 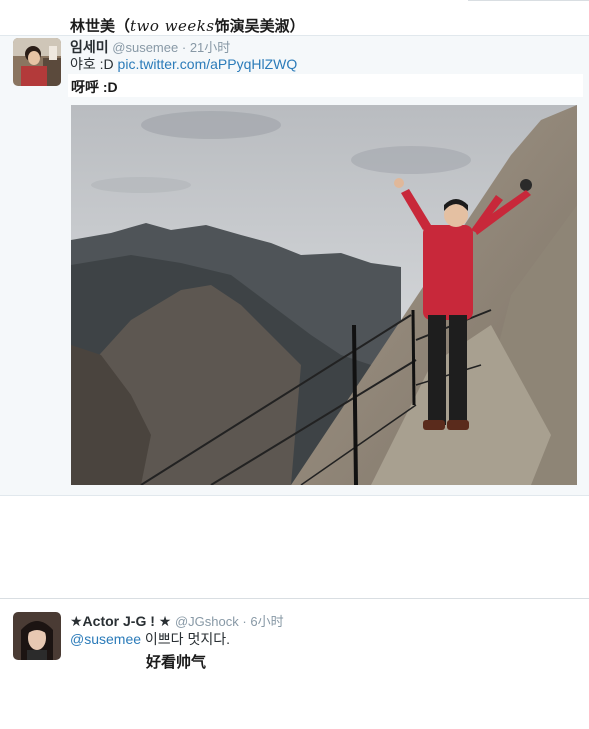 What do you see at coordinates (94, 87) in the screenshot?
I see `translation-text: 呀呼 :D` at bounding box center [94, 87].